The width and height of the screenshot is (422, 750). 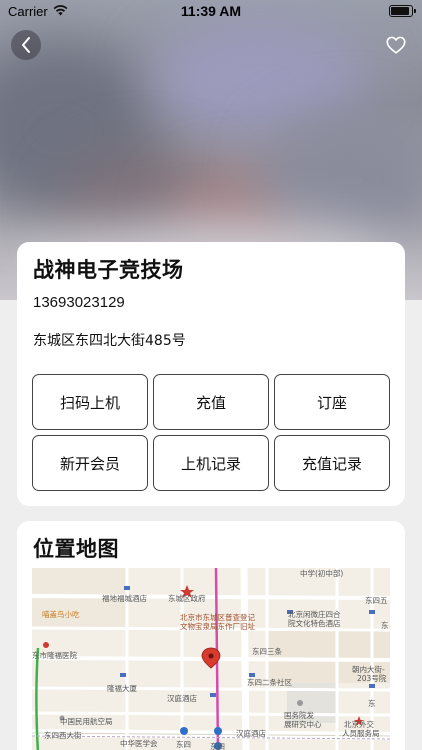 I want to click on reserve-seat-button: 订座, so click(x=332, y=402).